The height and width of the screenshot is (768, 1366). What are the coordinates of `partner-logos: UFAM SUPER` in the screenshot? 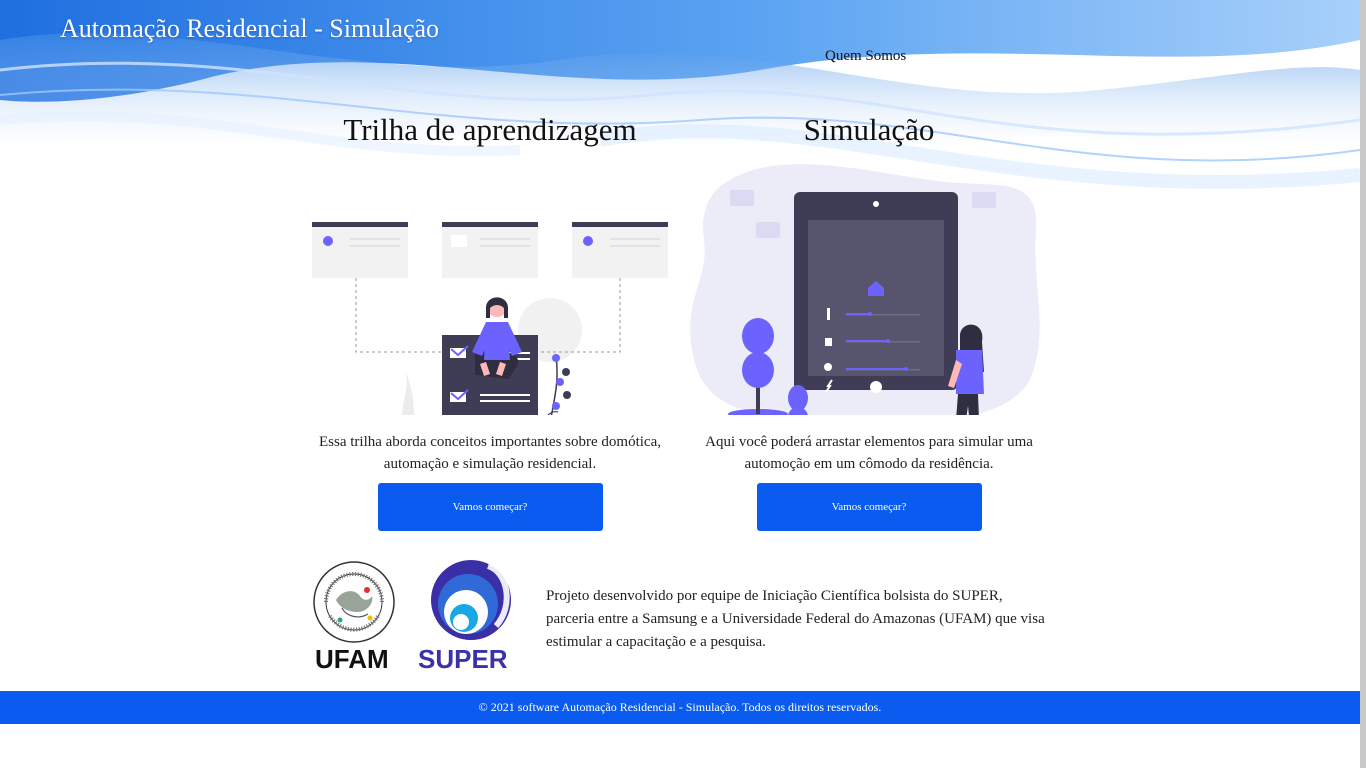 It's located at (420, 617).